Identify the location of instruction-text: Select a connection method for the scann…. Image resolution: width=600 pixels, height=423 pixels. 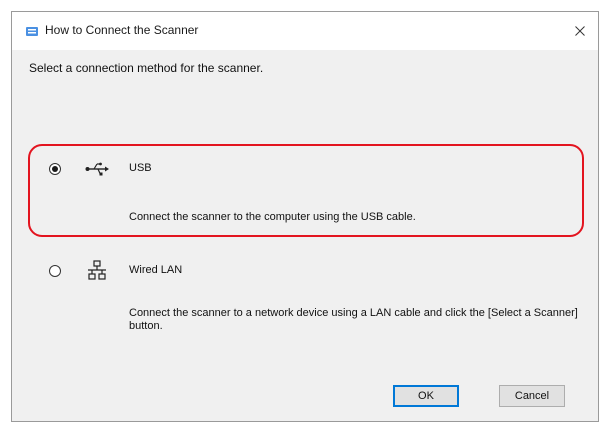
(146, 68).